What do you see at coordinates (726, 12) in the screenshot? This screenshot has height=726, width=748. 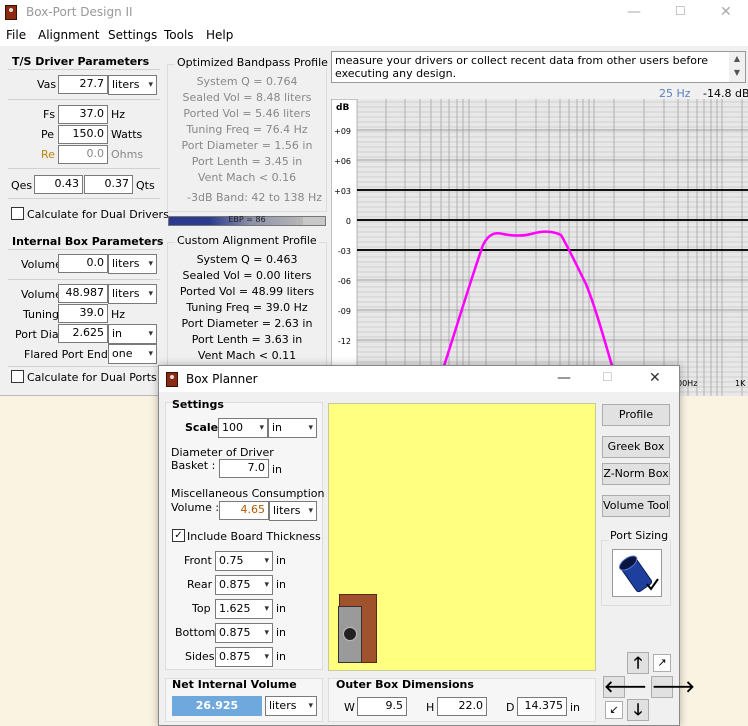 I see `close-icon: ✕` at bounding box center [726, 12].